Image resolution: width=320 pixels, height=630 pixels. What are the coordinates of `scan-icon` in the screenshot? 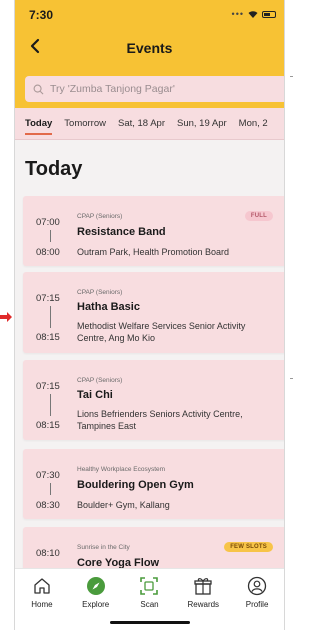 It's located at (149, 586).